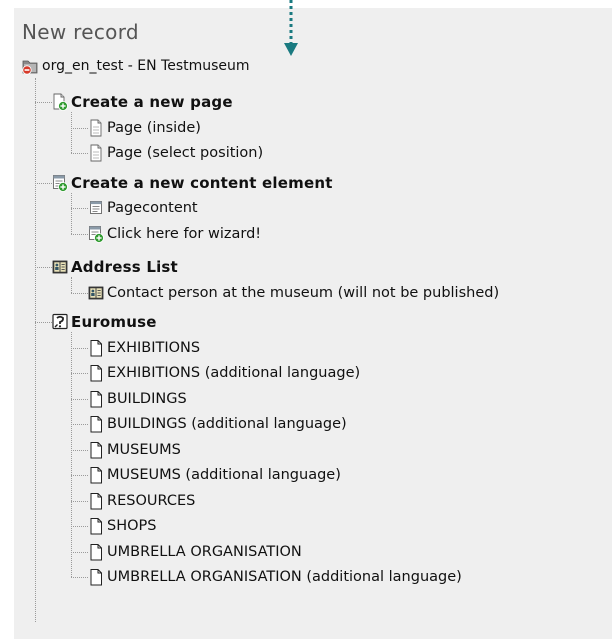 The image size is (612, 639). I want to click on record-type-label: Page (select position), so click(185, 153).